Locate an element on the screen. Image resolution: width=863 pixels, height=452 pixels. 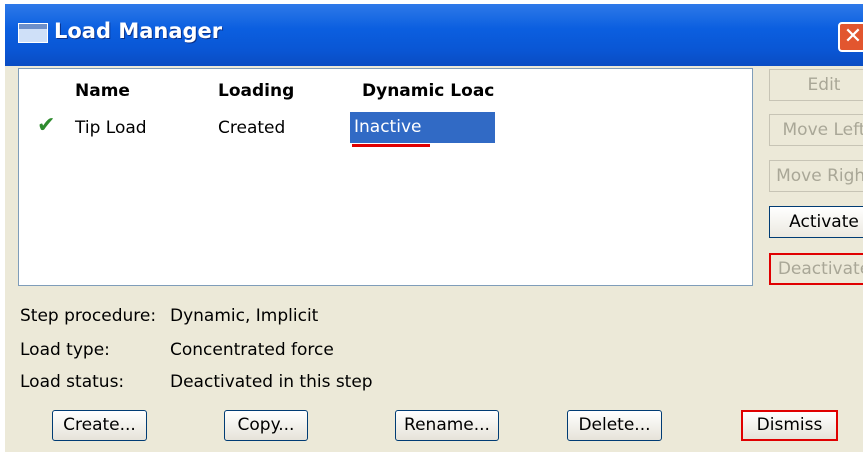
check-icon: ✔ is located at coordinates (46, 125).